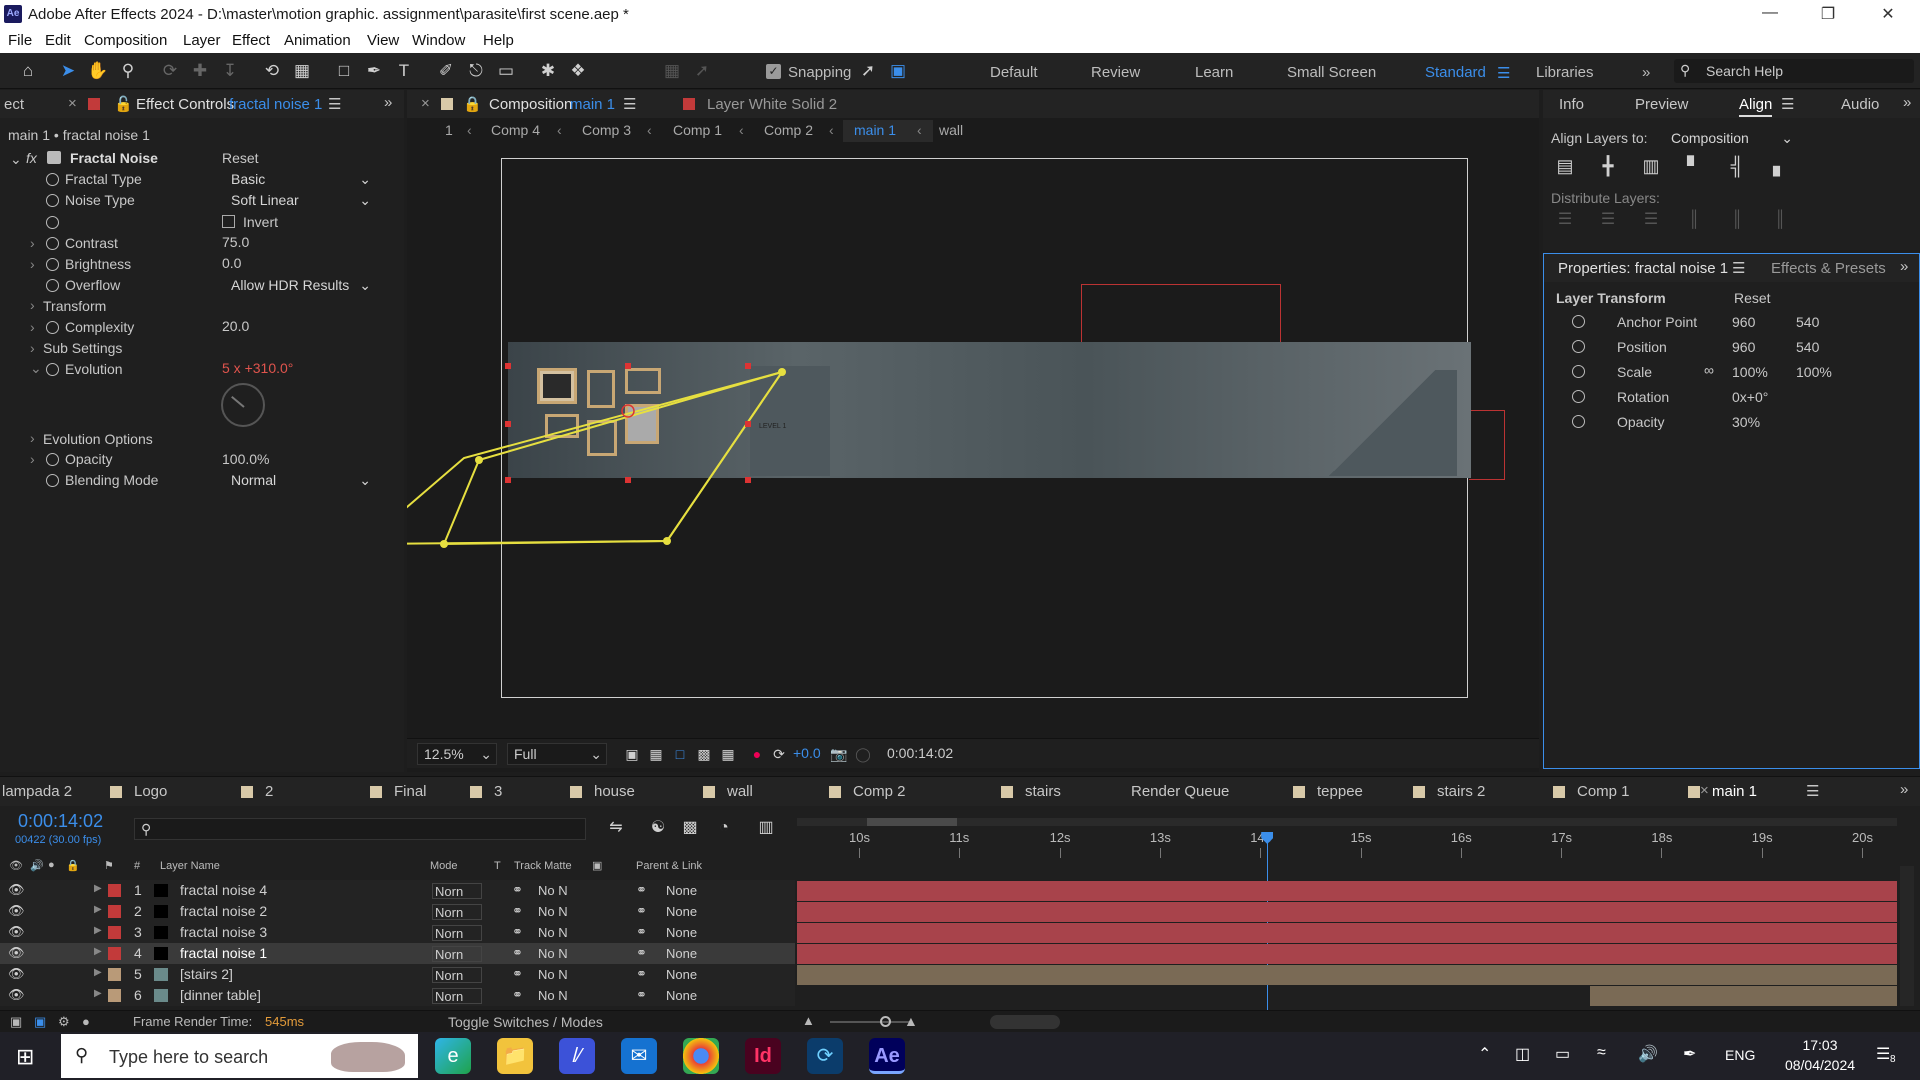  I want to click on timeline-tab: Final, so click(410, 791).